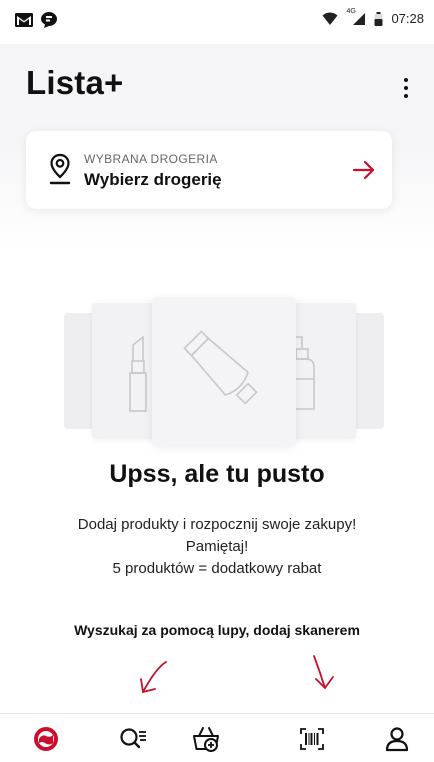 This screenshot has width=434, height=762. What do you see at coordinates (217, 88) in the screenshot?
I see `app-header: Lista+` at bounding box center [217, 88].